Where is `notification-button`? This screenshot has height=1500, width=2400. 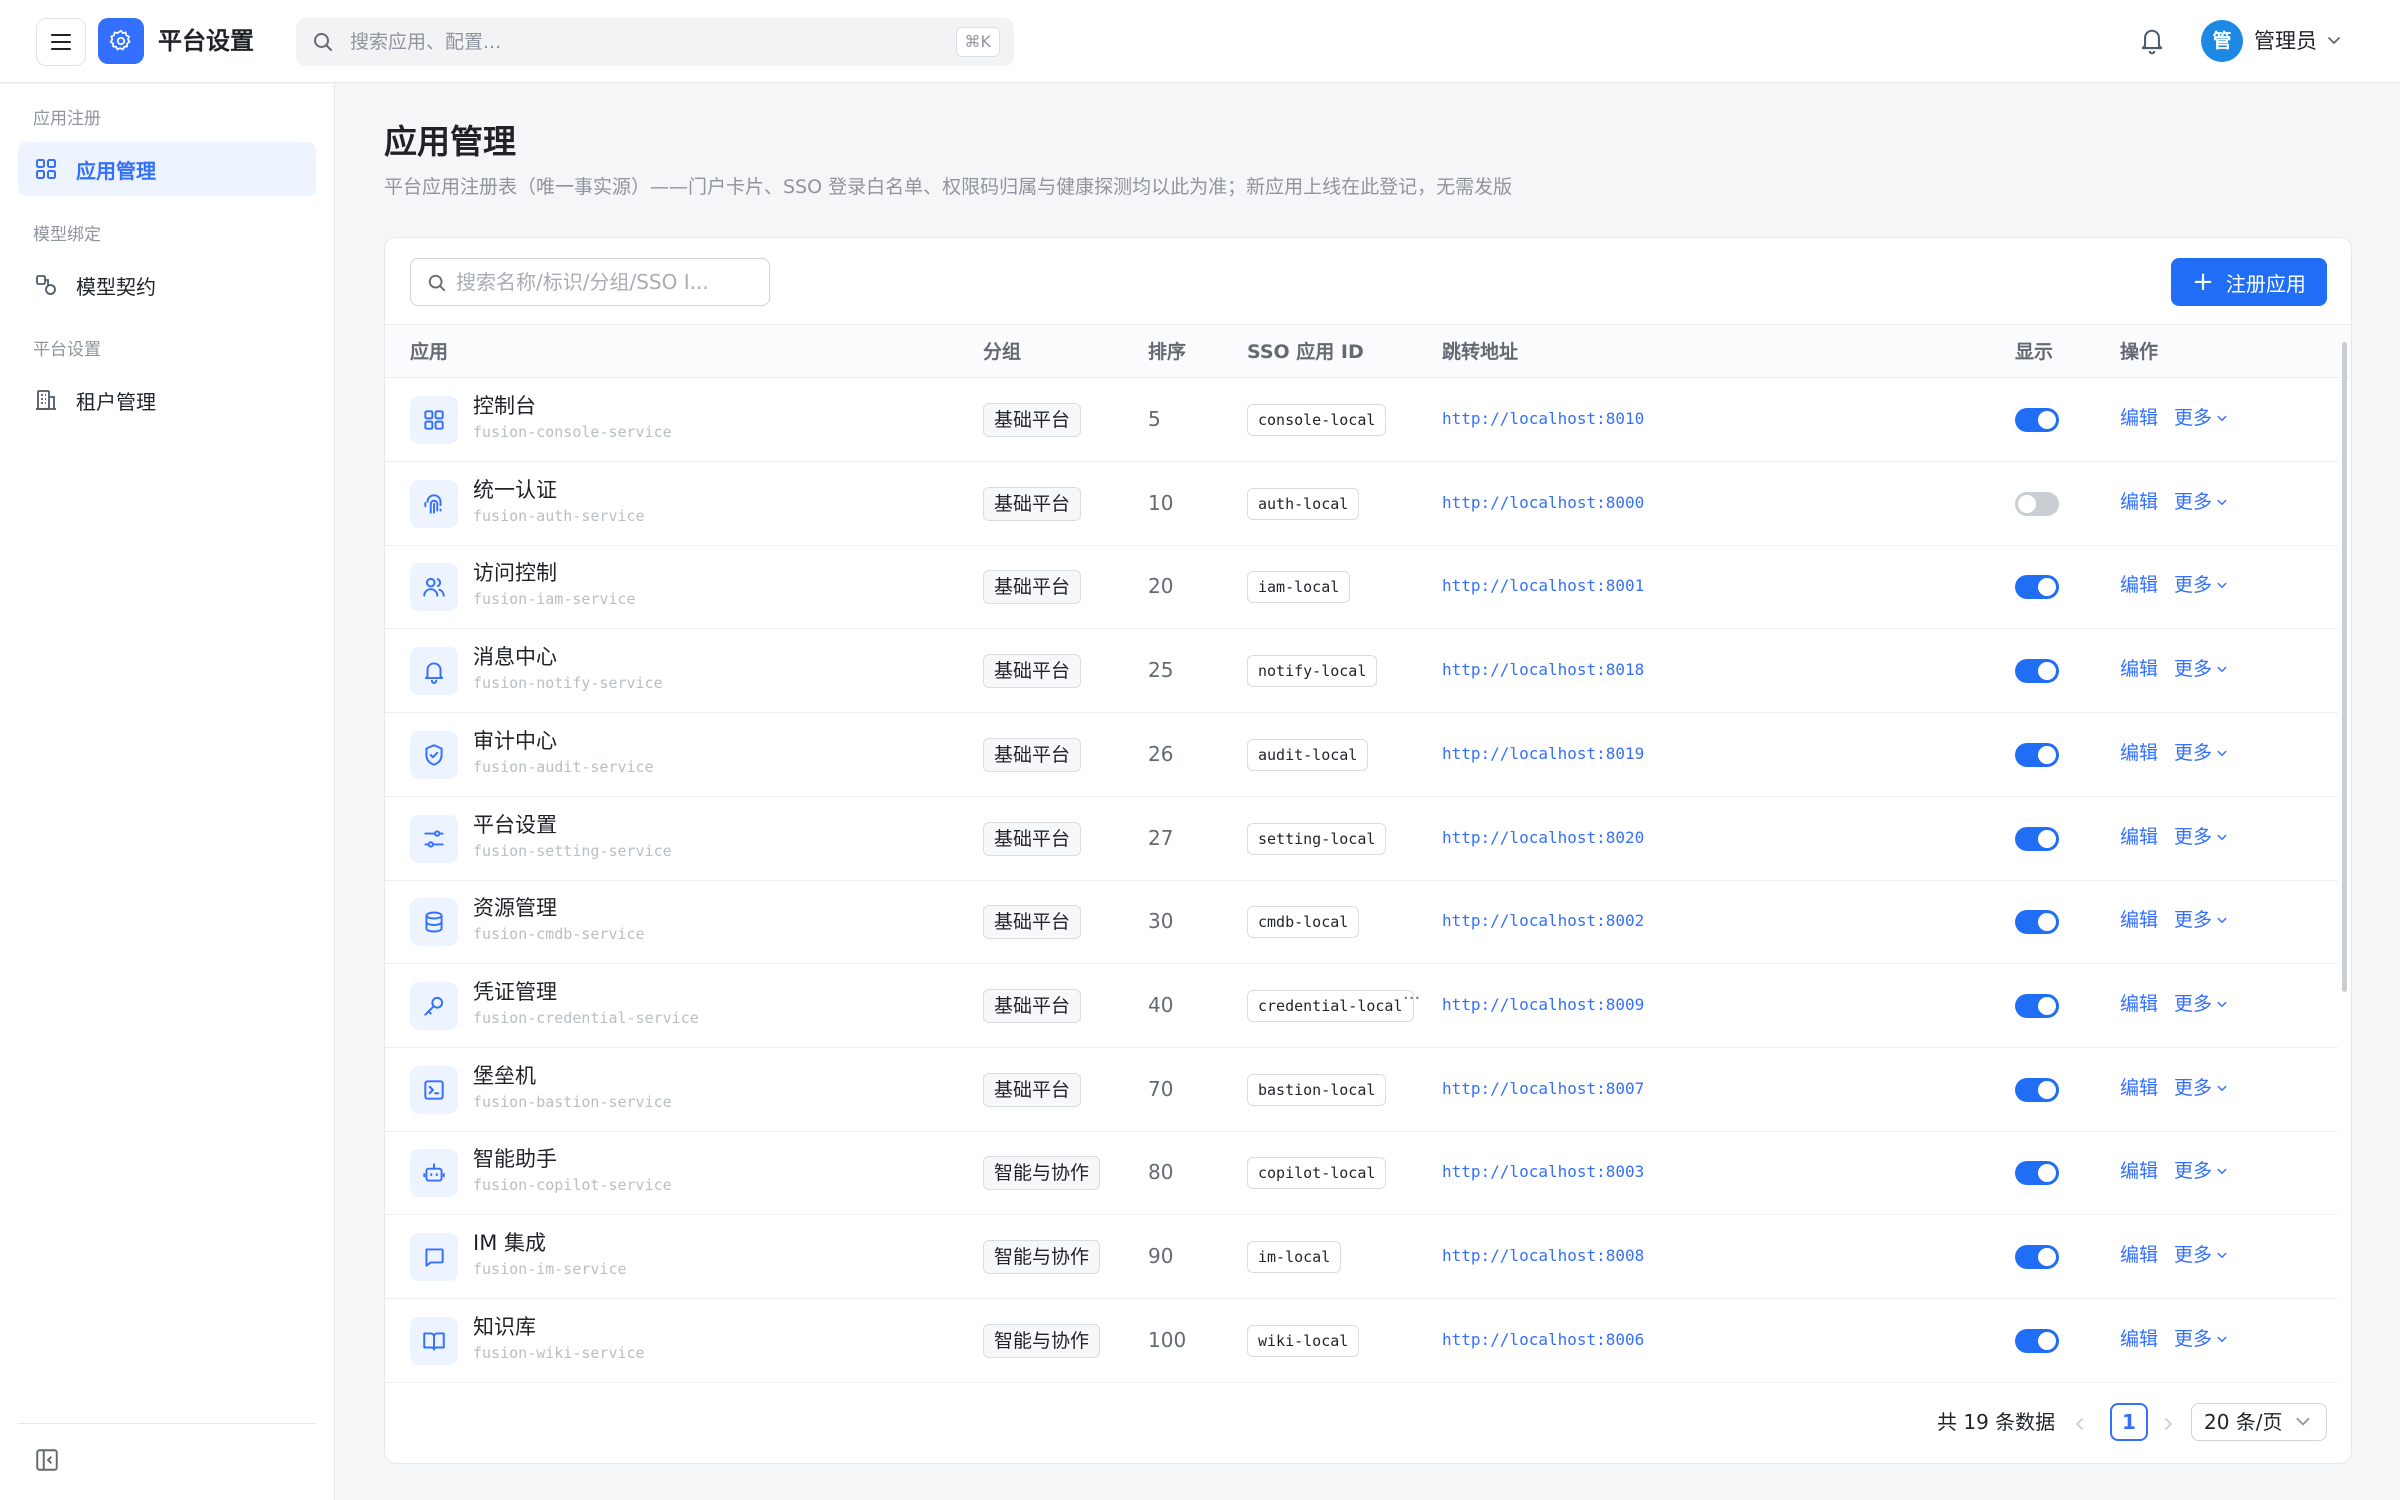
notification-button is located at coordinates (2152, 42).